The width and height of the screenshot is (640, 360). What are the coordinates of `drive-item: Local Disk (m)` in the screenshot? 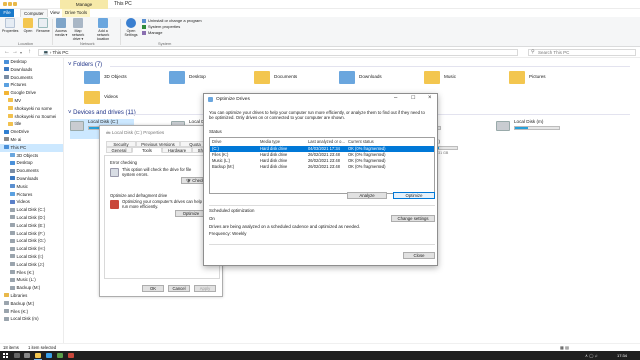 It's located at (528, 129).